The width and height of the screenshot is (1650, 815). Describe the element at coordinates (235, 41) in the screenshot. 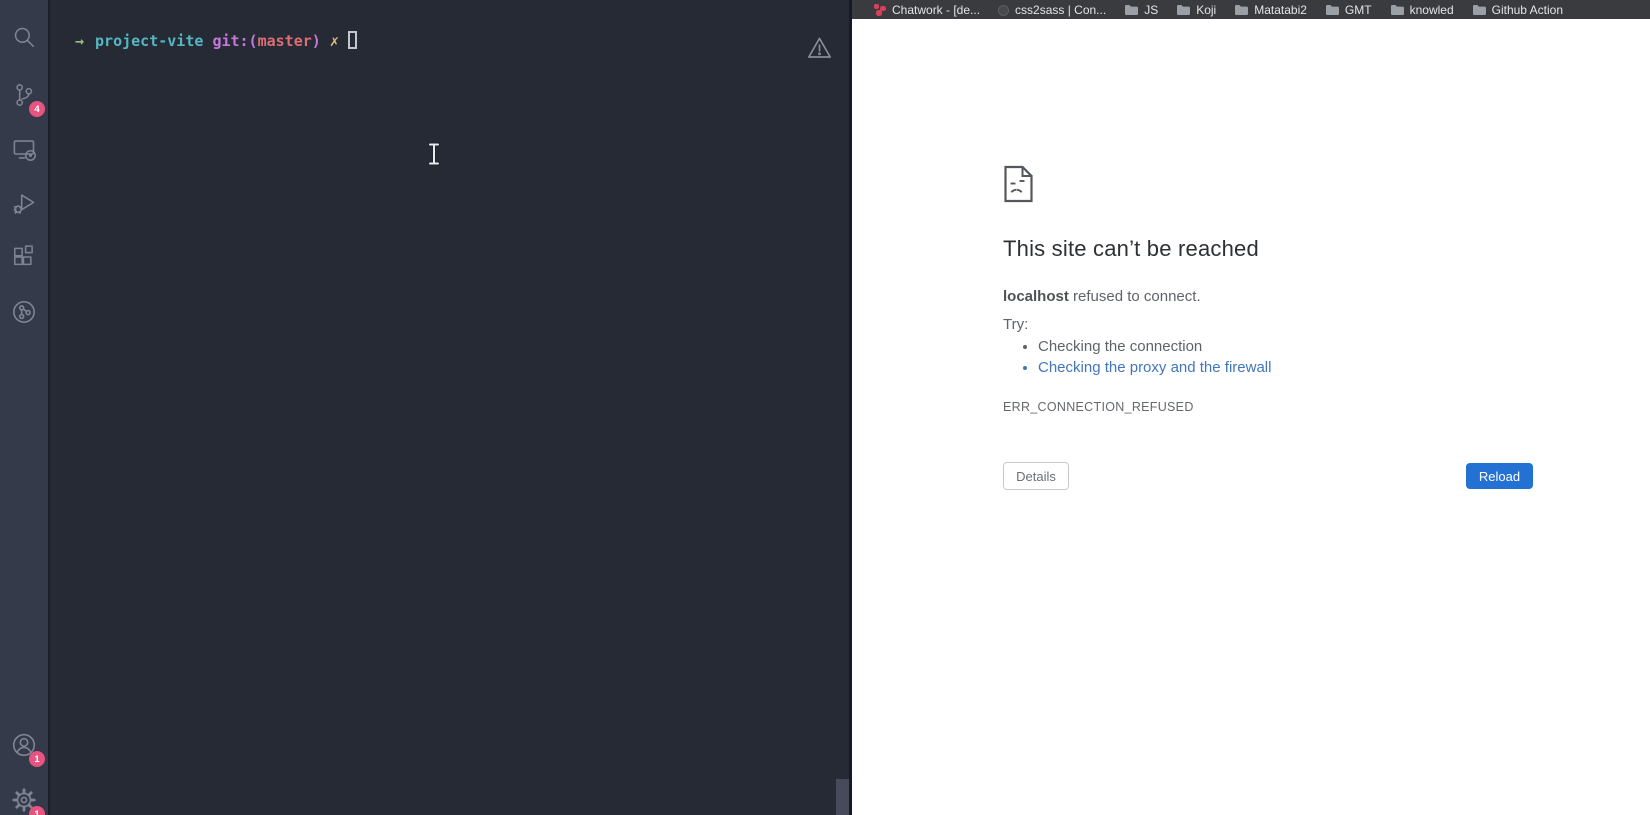

I see `prompt-git-prefix: git:(` at that location.